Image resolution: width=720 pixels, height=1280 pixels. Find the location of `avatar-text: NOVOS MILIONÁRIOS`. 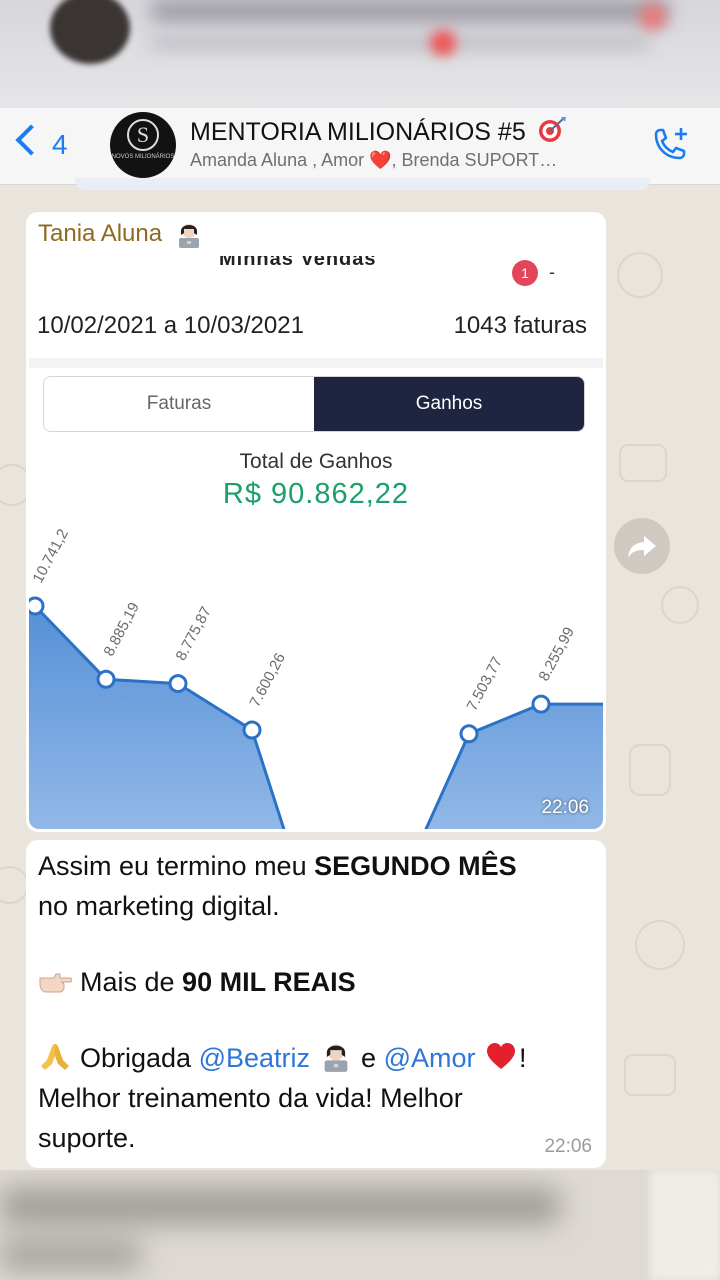

avatar-text: NOVOS MILIONÁRIOS is located at coordinates (143, 157).